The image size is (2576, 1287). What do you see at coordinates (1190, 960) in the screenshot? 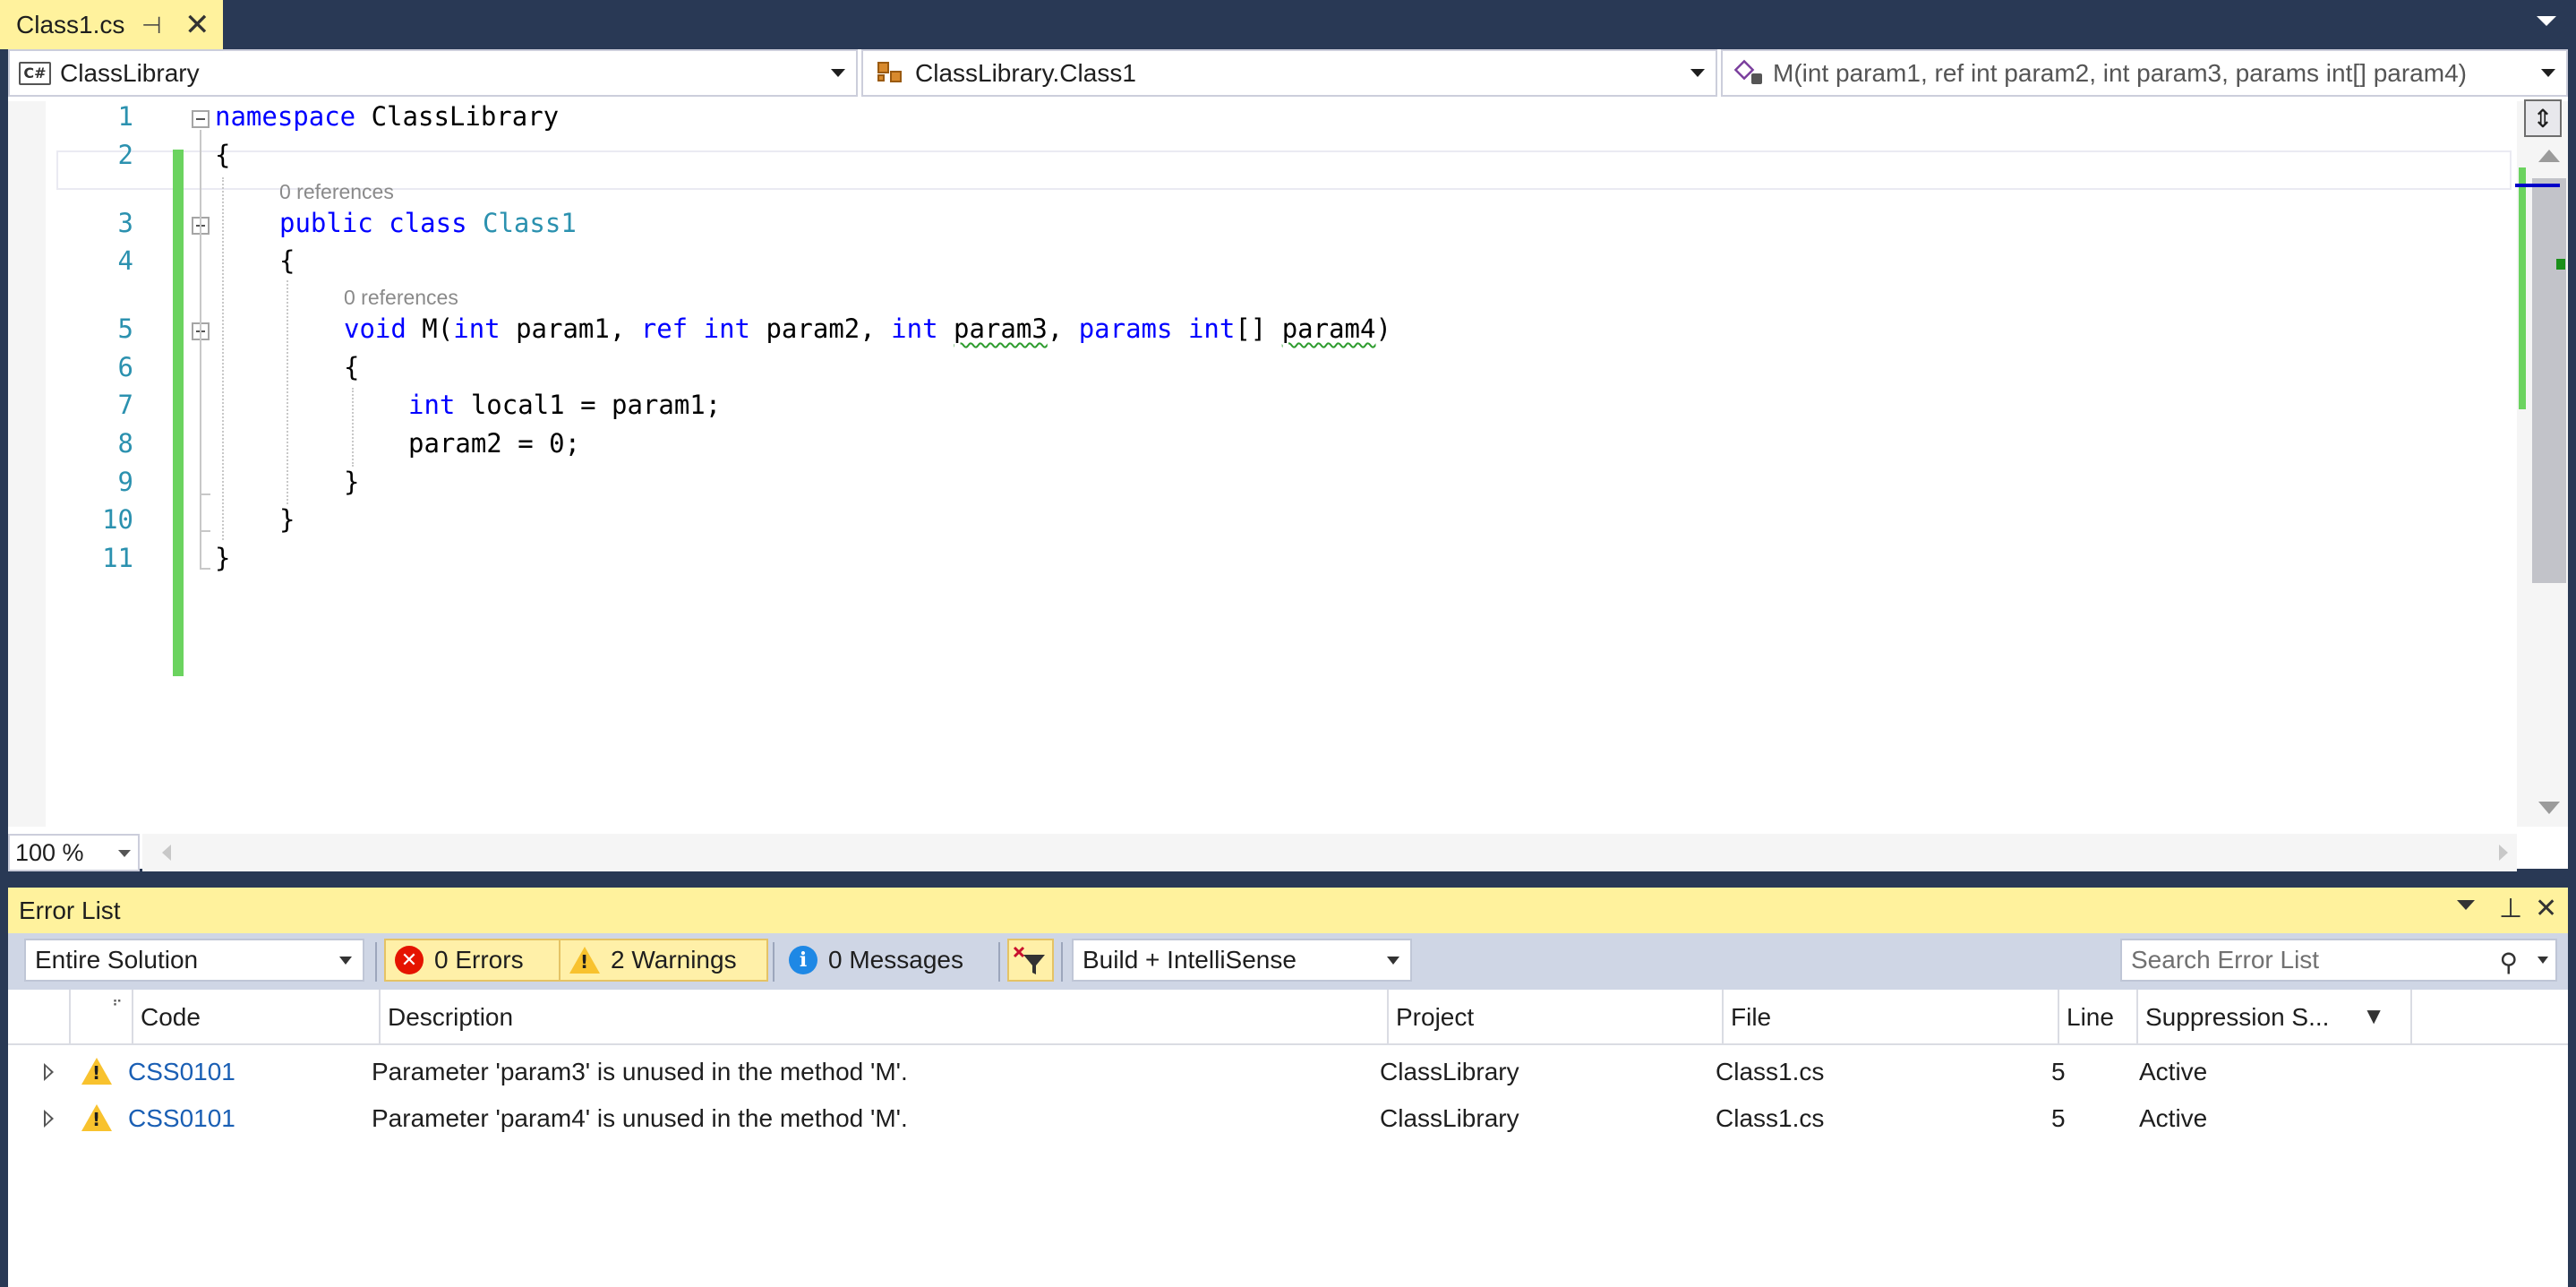
I see `build-source-label: Build + IntelliSense` at bounding box center [1190, 960].